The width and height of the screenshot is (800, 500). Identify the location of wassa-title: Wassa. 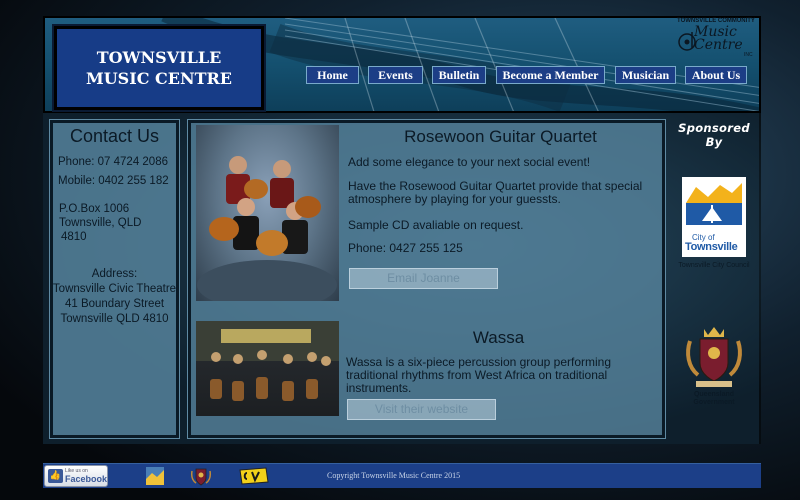
(498, 337).